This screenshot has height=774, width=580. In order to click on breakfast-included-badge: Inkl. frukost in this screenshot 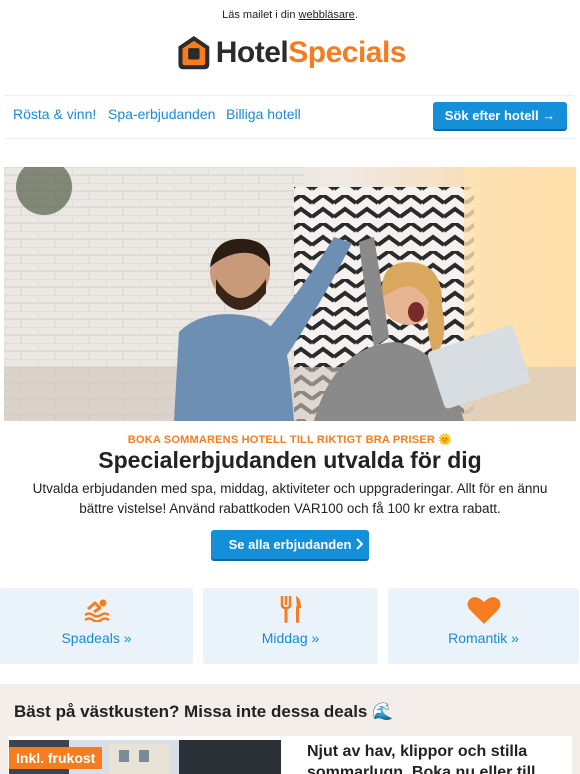, I will do `click(56, 758)`.